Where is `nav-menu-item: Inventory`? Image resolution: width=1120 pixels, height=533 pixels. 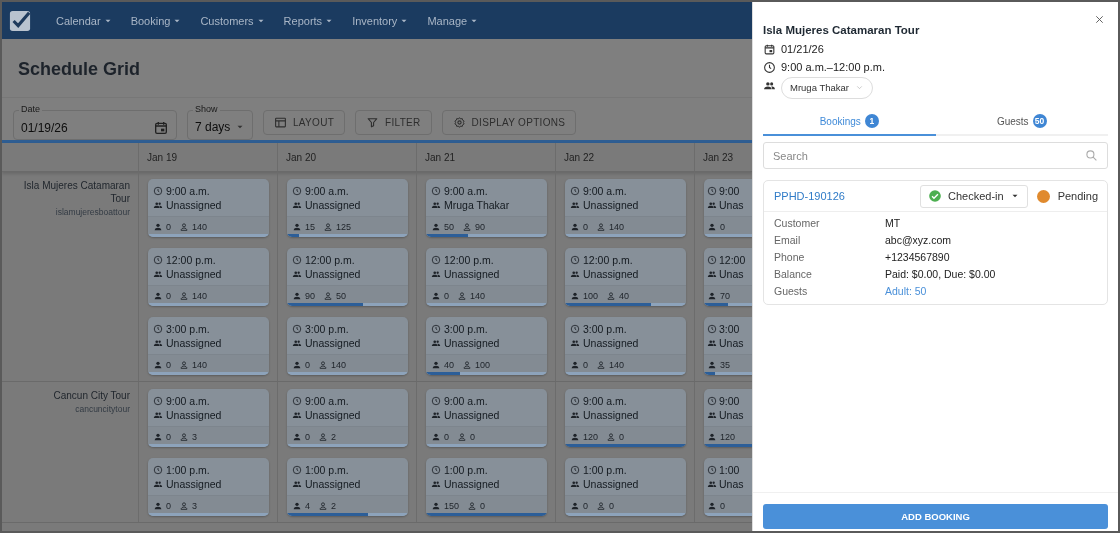
nav-menu-item: Inventory is located at coordinates (381, 20).